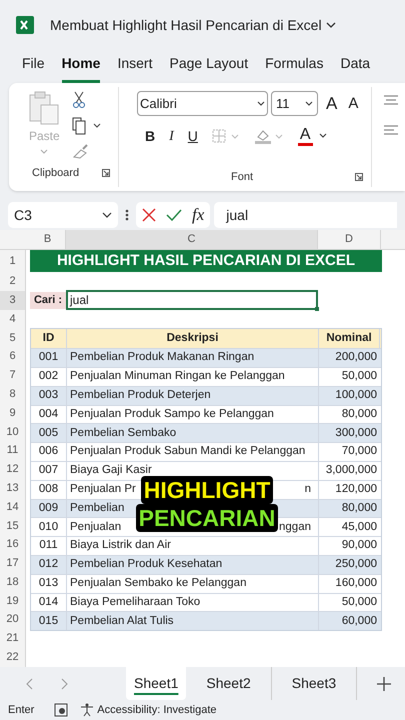 The height and width of the screenshot is (720, 405). What do you see at coordinates (162, 358) in the screenshot?
I see `table-cell-text: Pembelian Produk Makanan Ringan` at bounding box center [162, 358].